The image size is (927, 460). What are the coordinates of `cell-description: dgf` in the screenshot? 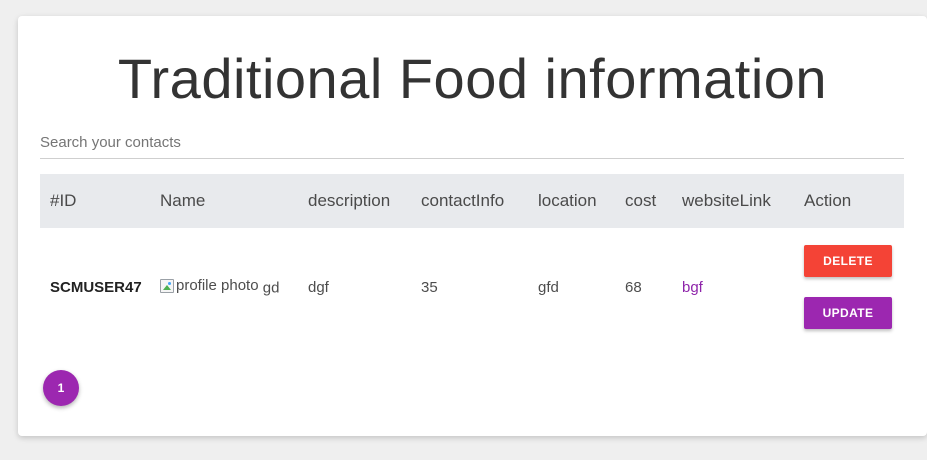 It's located at (318, 287).